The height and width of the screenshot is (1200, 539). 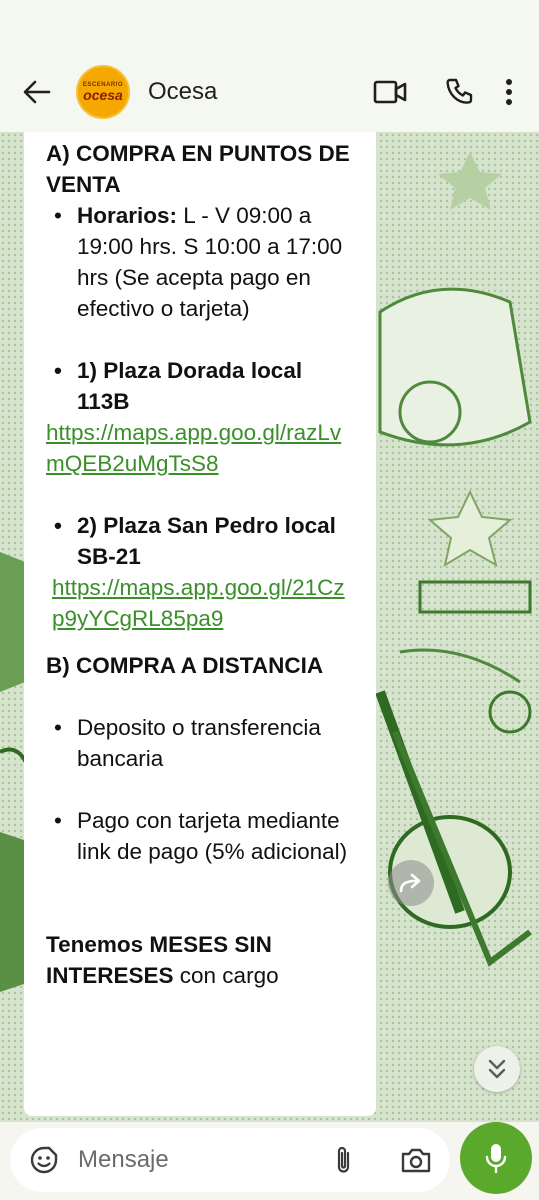 I want to click on option-1-text: Deposito o transferencia bancaria, so click(x=199, y=743).